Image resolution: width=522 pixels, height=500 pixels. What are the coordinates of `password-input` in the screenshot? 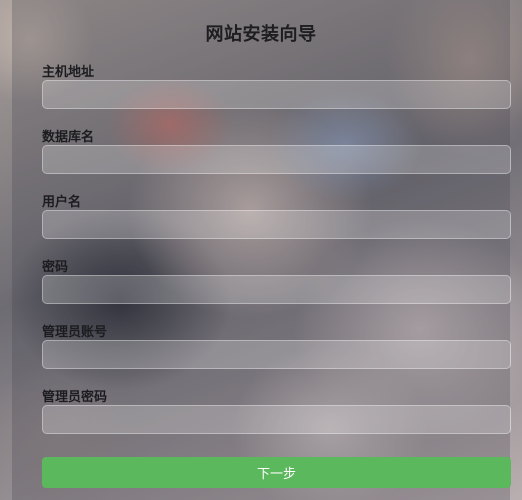 It's located at (276, 289).